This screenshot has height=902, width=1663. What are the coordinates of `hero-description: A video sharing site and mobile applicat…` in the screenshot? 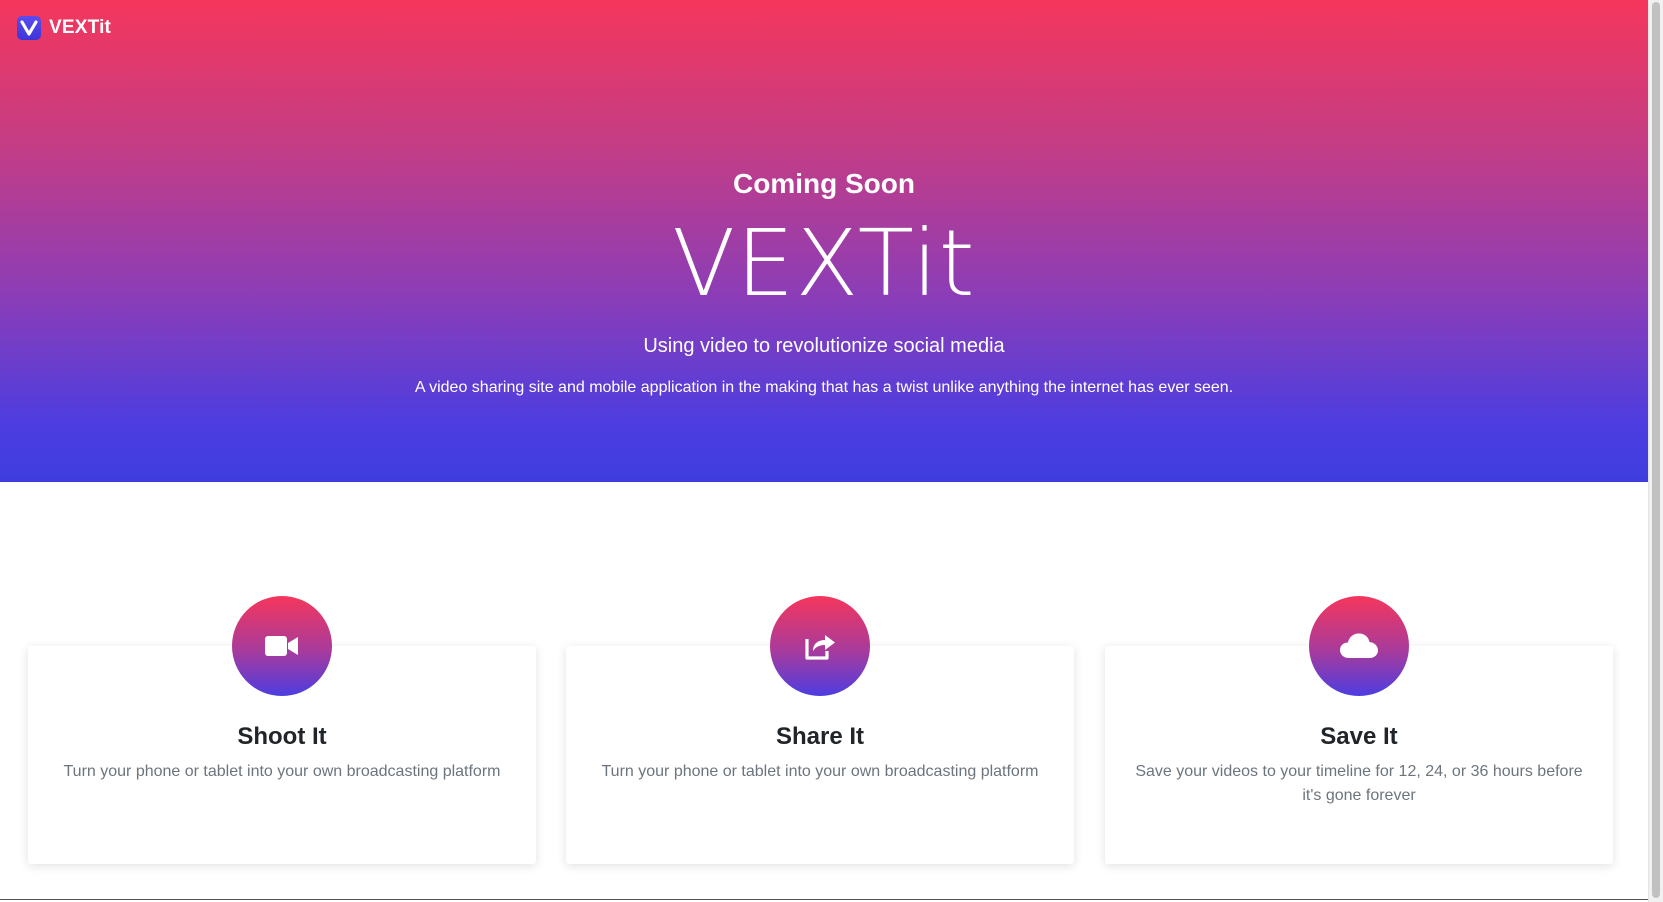 It's located at (824, 387).